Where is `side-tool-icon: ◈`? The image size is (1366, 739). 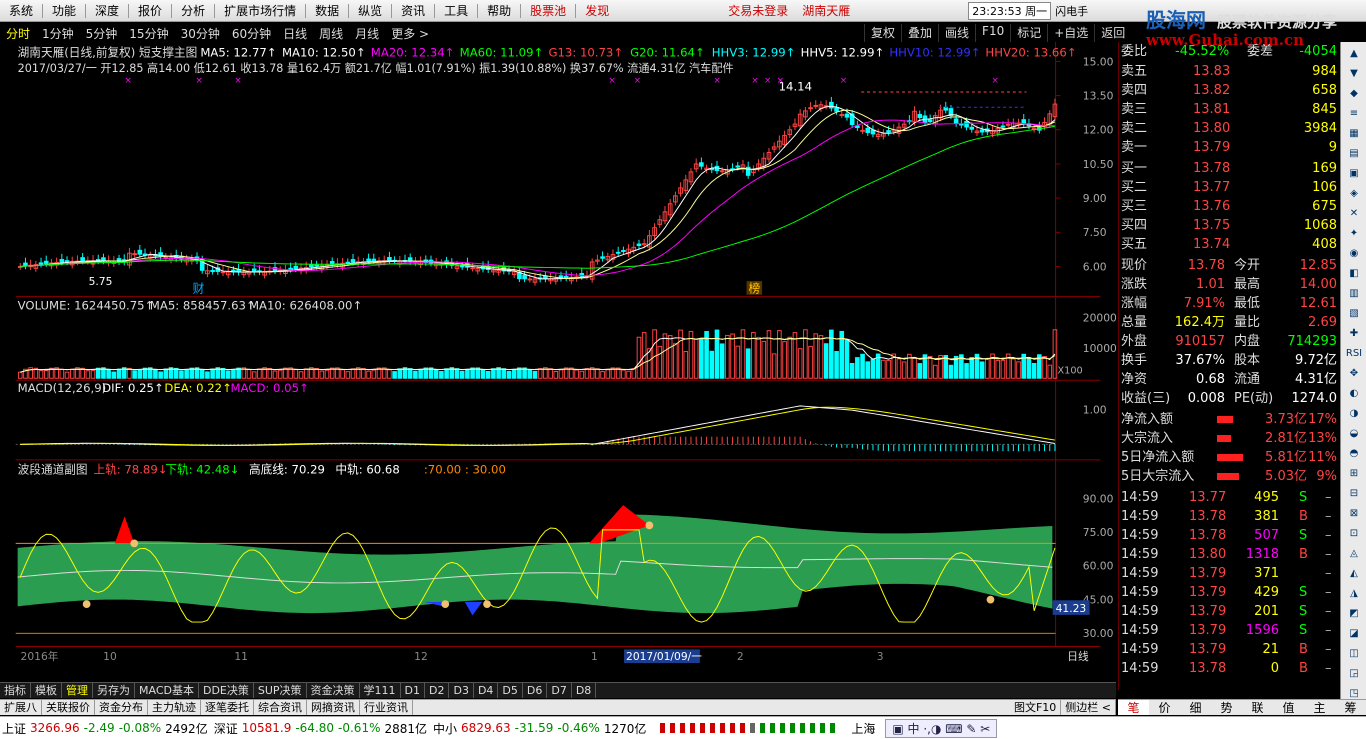
side-tool-icon: ◈ is located at coordinates (1354, 194).